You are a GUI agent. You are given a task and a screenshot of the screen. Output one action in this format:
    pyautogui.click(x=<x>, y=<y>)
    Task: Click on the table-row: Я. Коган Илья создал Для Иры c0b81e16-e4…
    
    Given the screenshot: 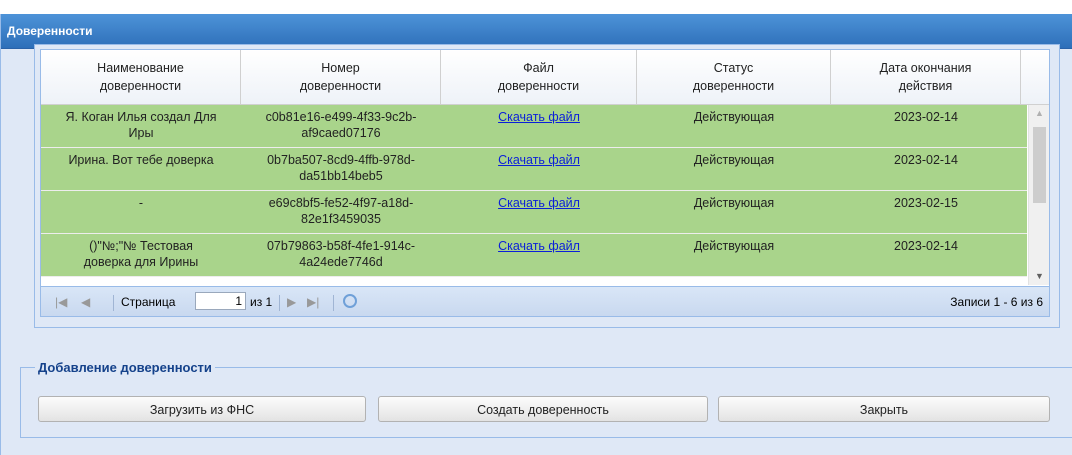 What is the action you would take?
    pyautogui.click(x=534, y=126)
    